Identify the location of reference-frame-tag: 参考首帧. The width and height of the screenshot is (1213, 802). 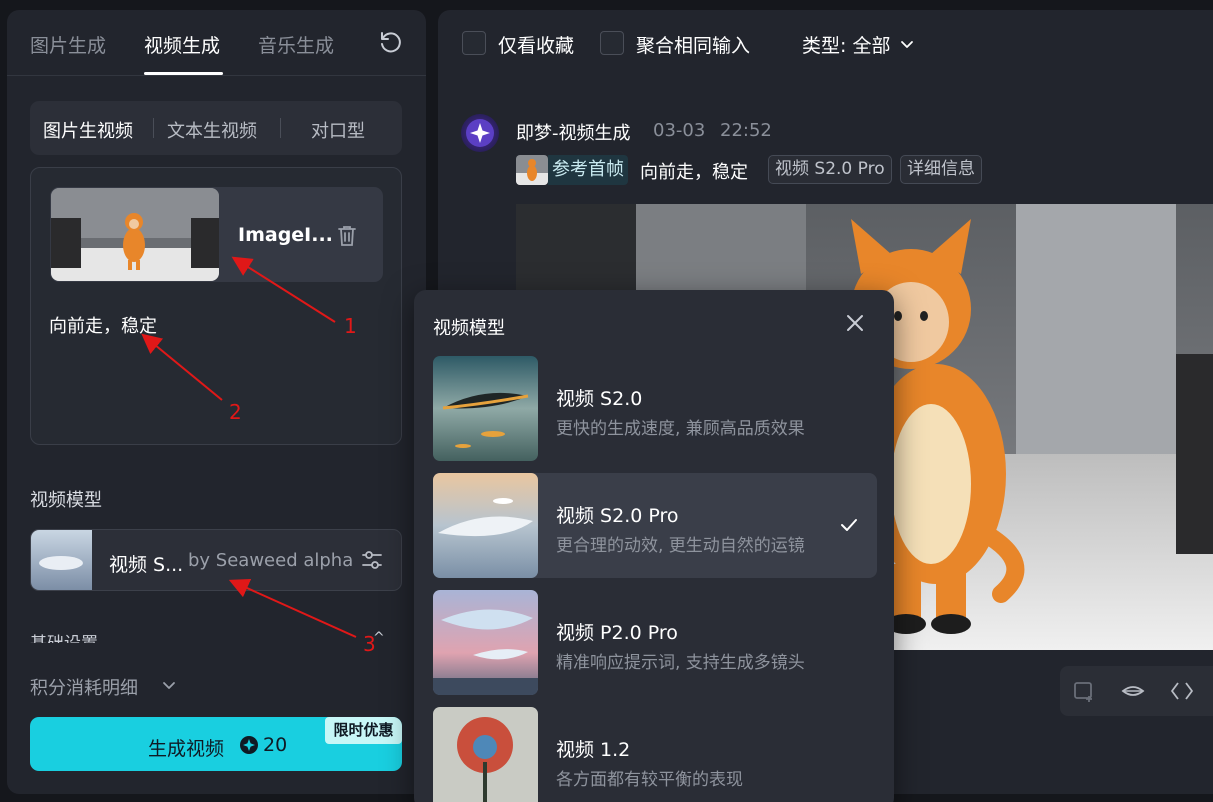
(588, 170).